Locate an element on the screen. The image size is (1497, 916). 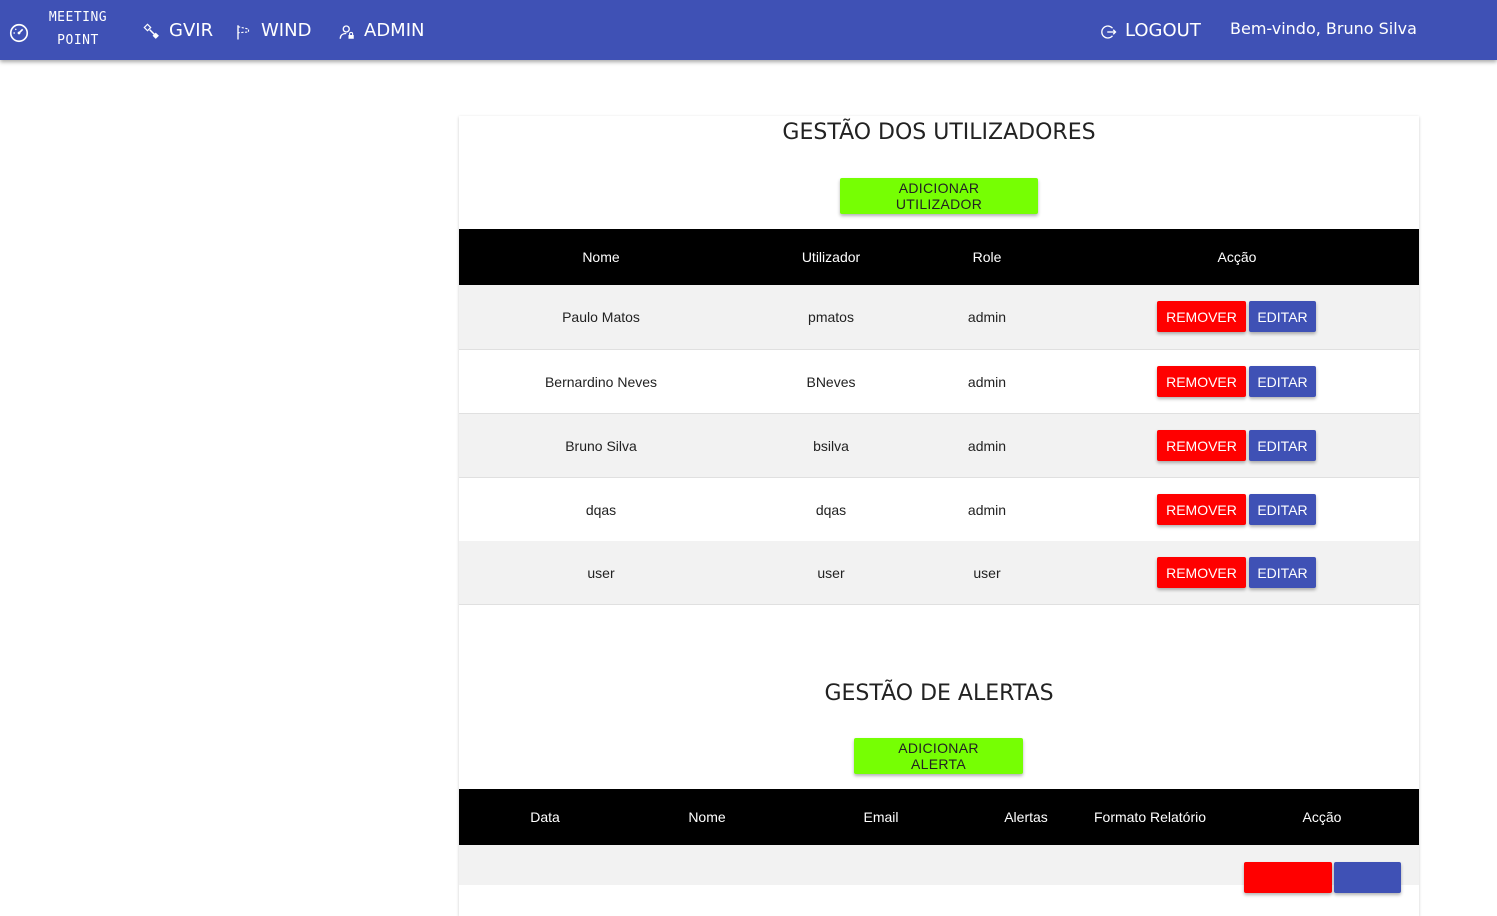
col-data: Data is located at coordinates (545, 817).